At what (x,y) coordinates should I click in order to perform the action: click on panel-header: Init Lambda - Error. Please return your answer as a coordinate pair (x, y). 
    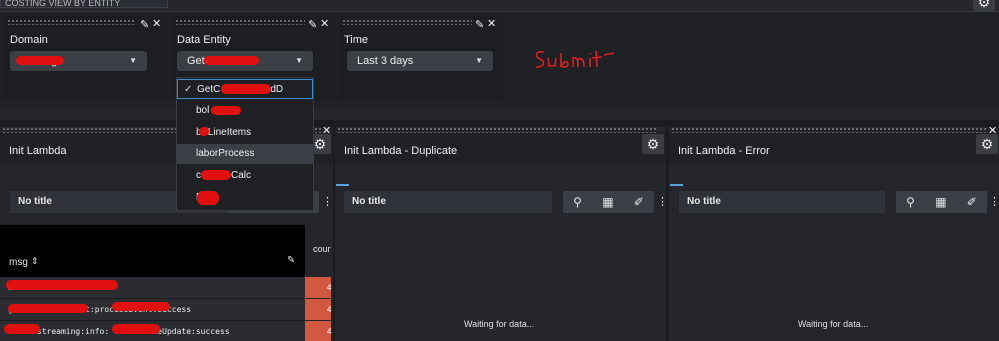
    Looking at the image, I should click on (834, 149).